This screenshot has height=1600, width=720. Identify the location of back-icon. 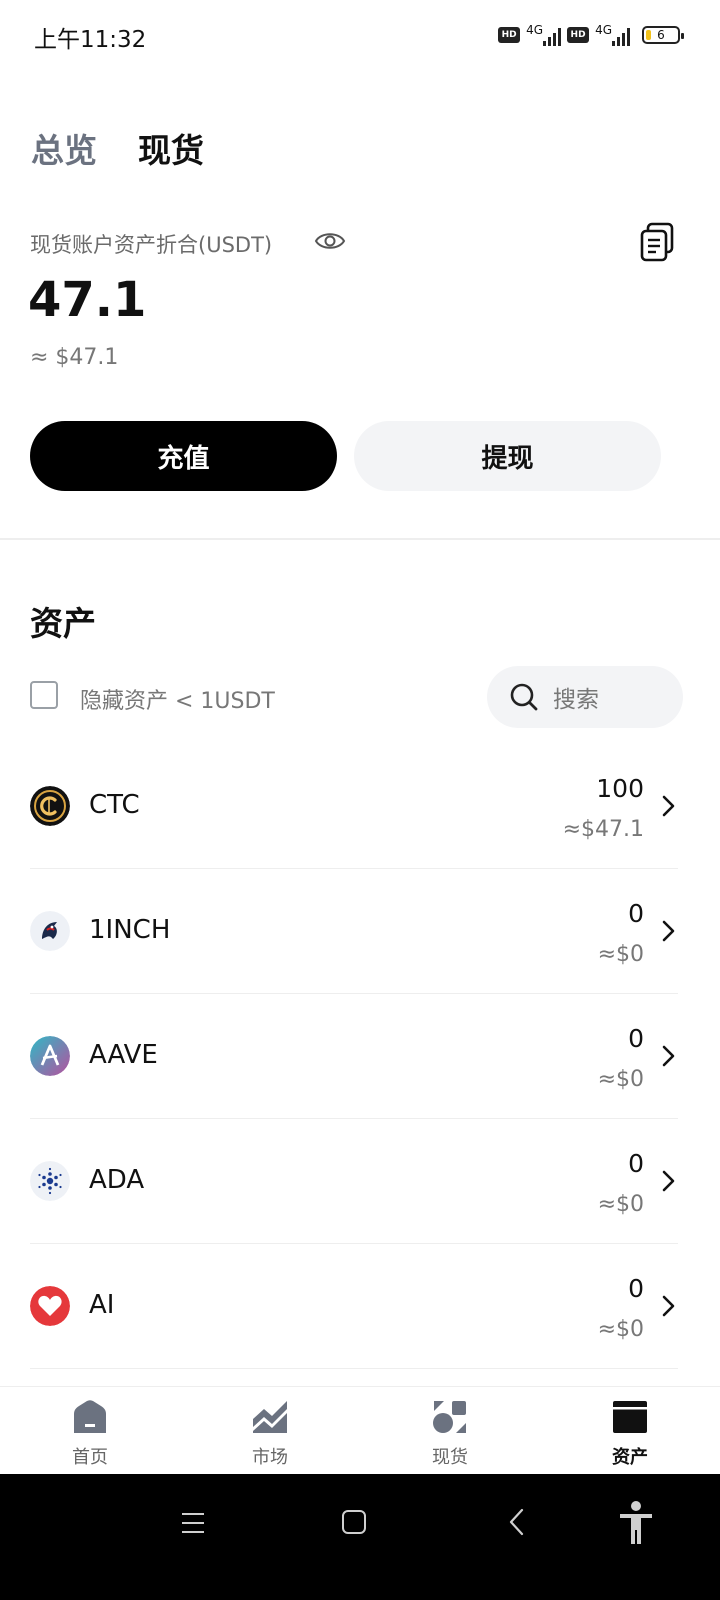
(517, 1522).